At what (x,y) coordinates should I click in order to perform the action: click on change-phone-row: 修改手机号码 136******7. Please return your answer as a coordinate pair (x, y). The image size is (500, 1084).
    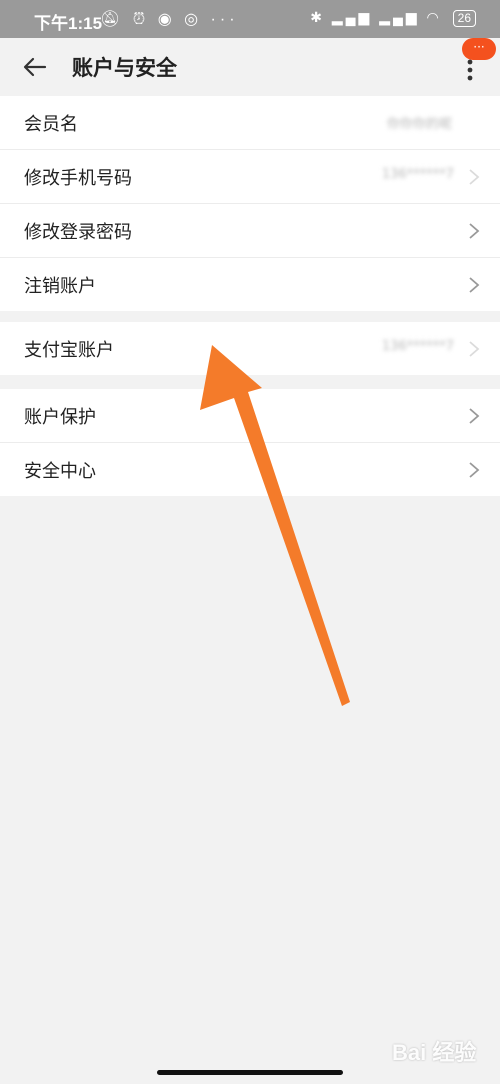
    Looking at the image, I should click on (250, 177).